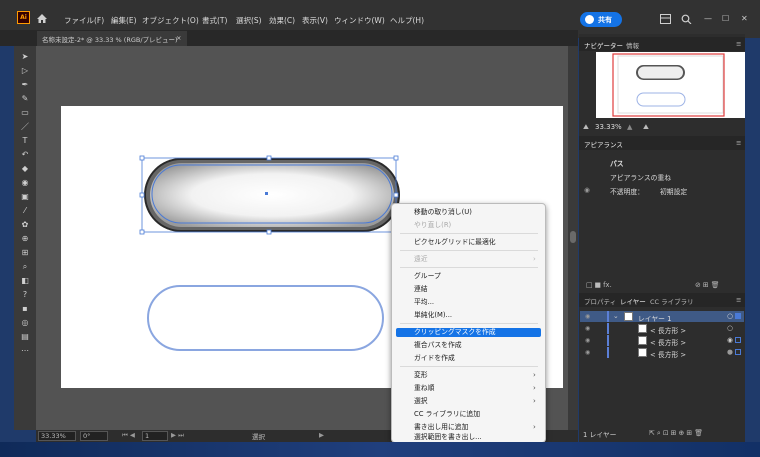 The width and height of the screenshot is (760, 457). I want to click on layer-name: レイヤー 1, so click(654, 318).